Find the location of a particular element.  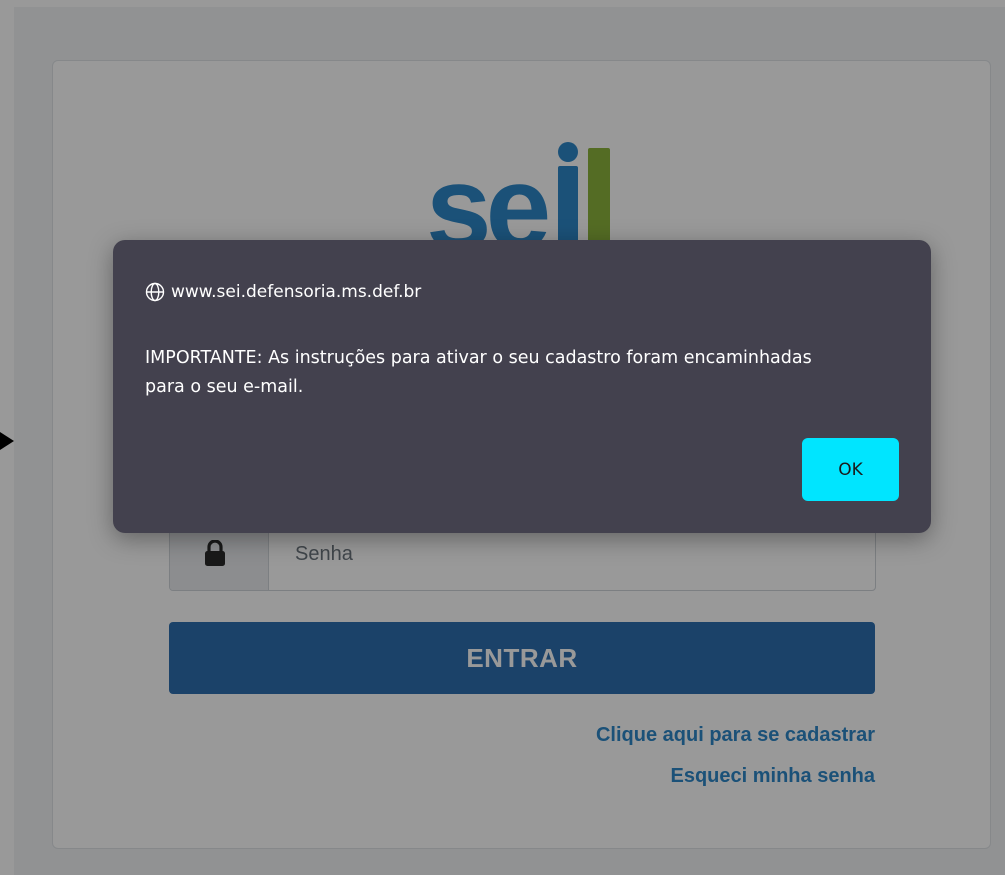

globe-icon is located at coordinates (155, 292).